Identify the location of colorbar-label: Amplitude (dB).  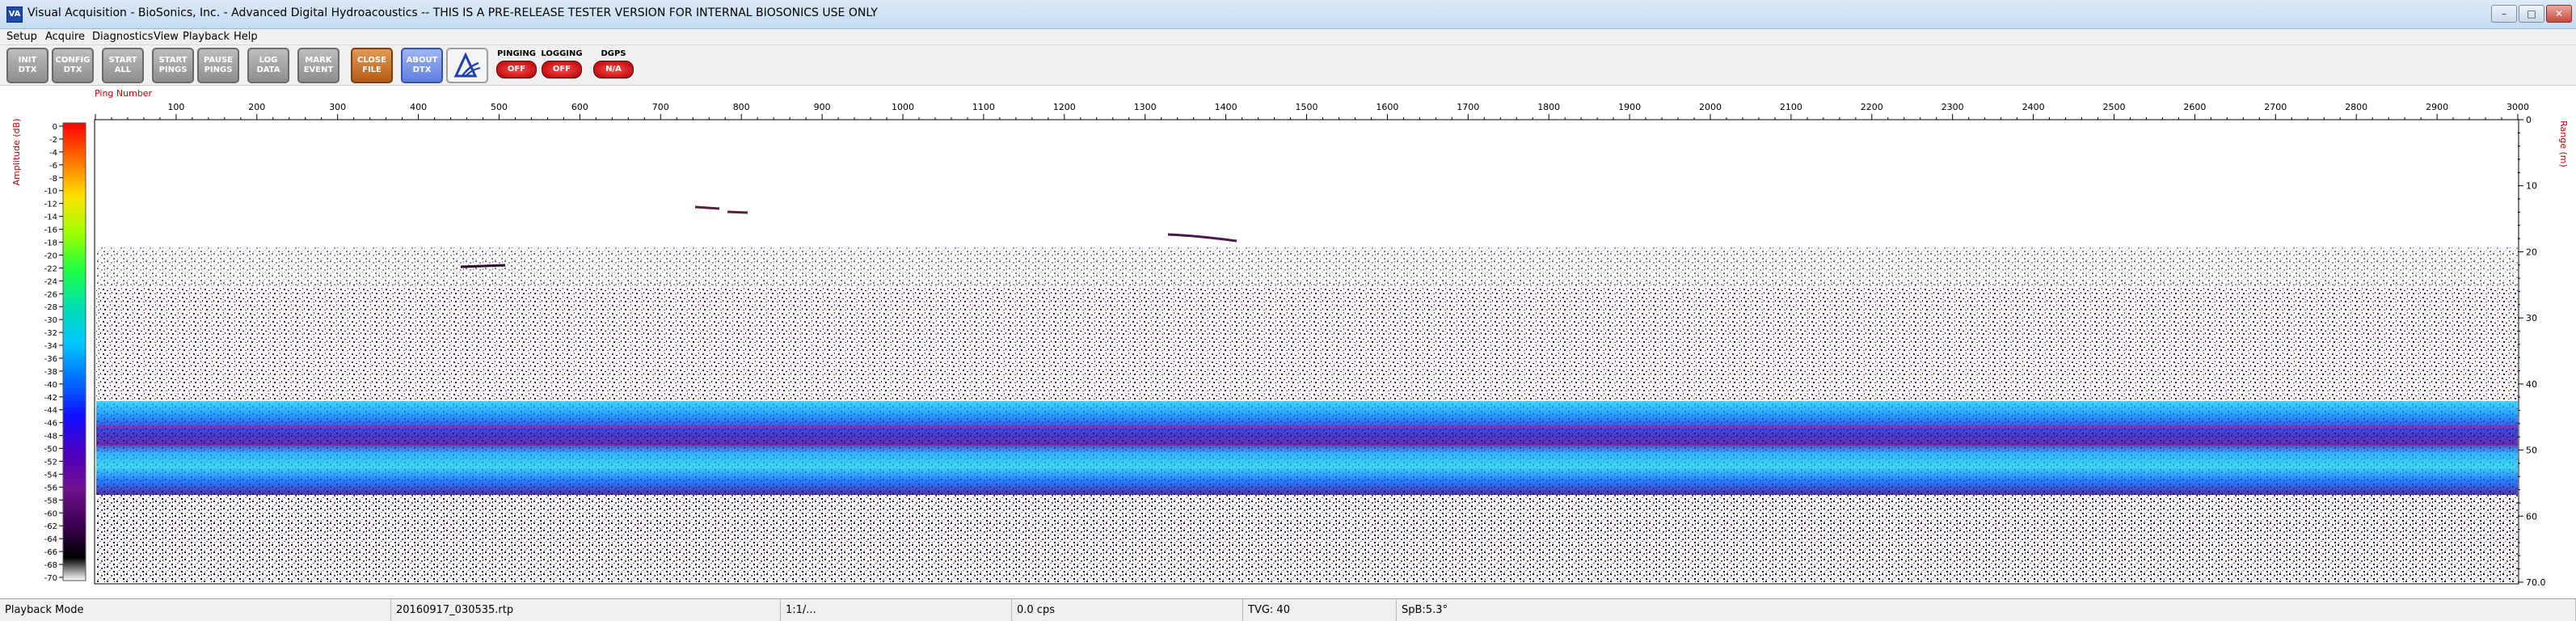
(16, 152).